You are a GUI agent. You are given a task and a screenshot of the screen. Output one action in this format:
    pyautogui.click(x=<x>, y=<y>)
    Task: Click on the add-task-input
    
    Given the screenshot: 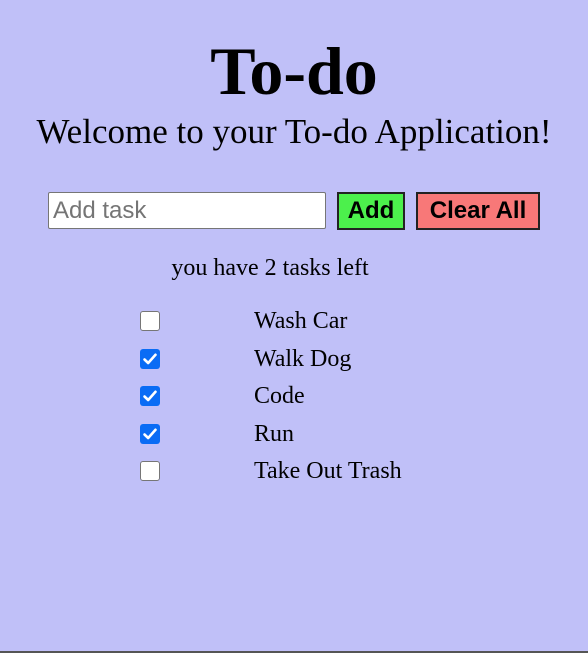 What is the action you would take?
    pyautogui.click(x=187, y=210)
    